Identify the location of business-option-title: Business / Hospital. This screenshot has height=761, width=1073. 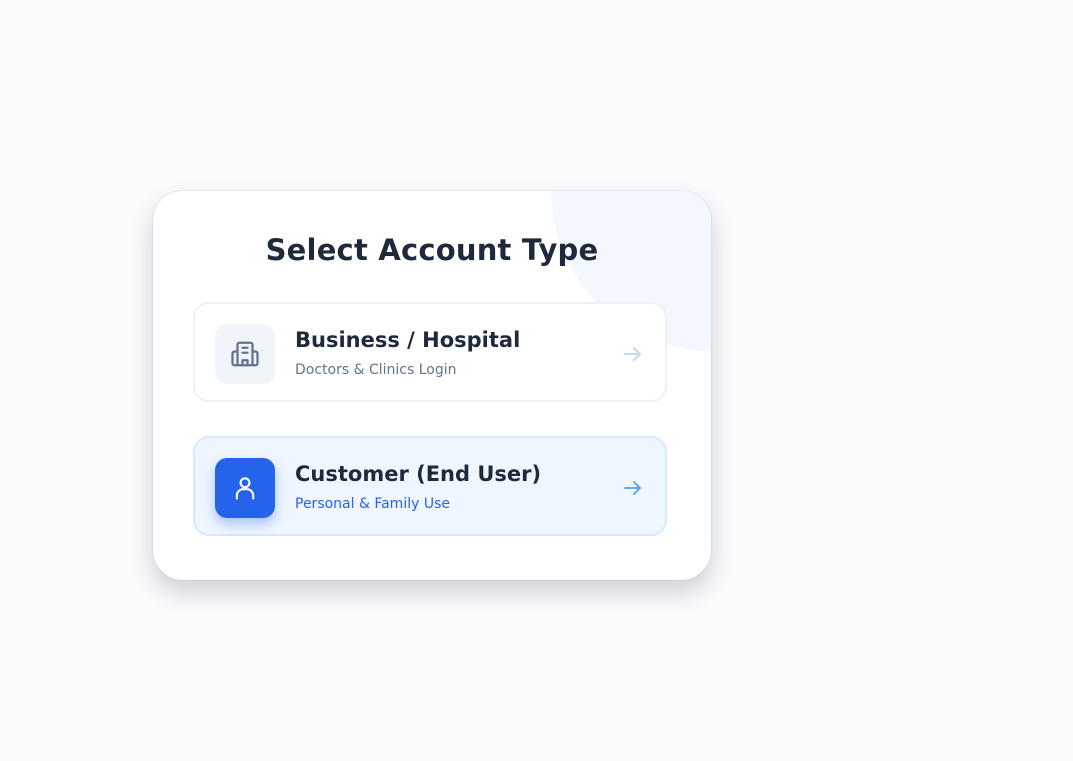
(408, 340).